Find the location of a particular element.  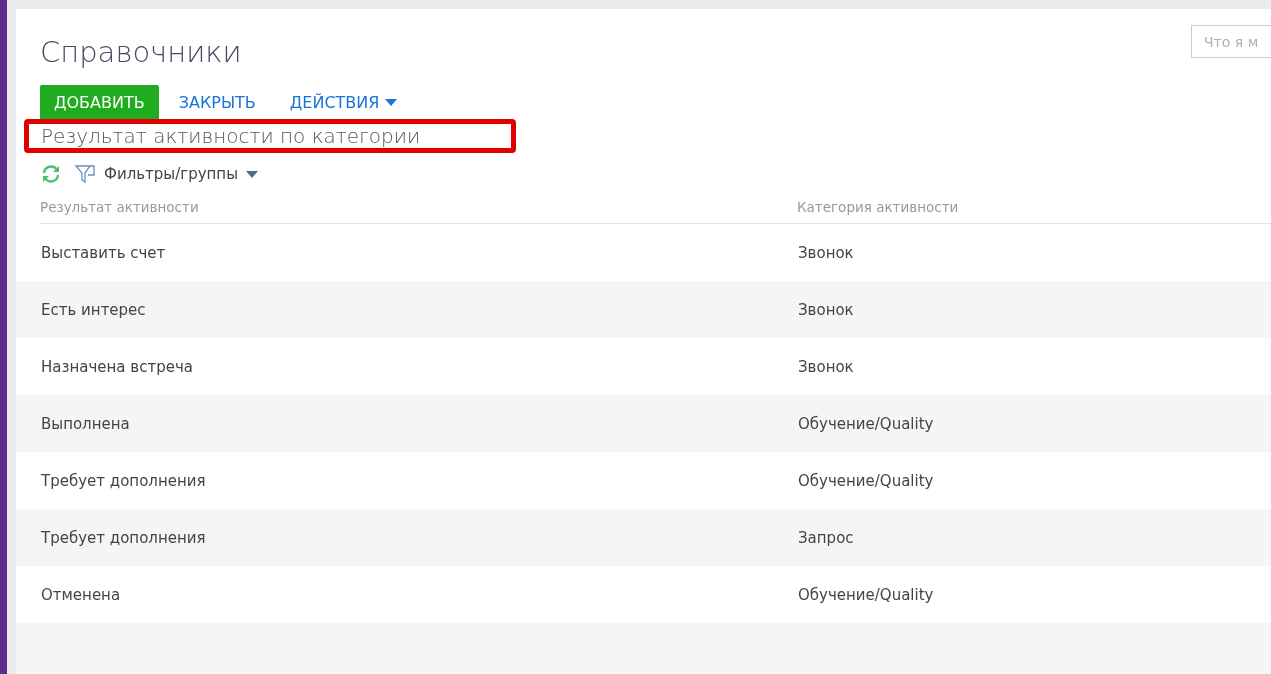

table-cell-text: Есть интерес is located at coordinates (94, 309).